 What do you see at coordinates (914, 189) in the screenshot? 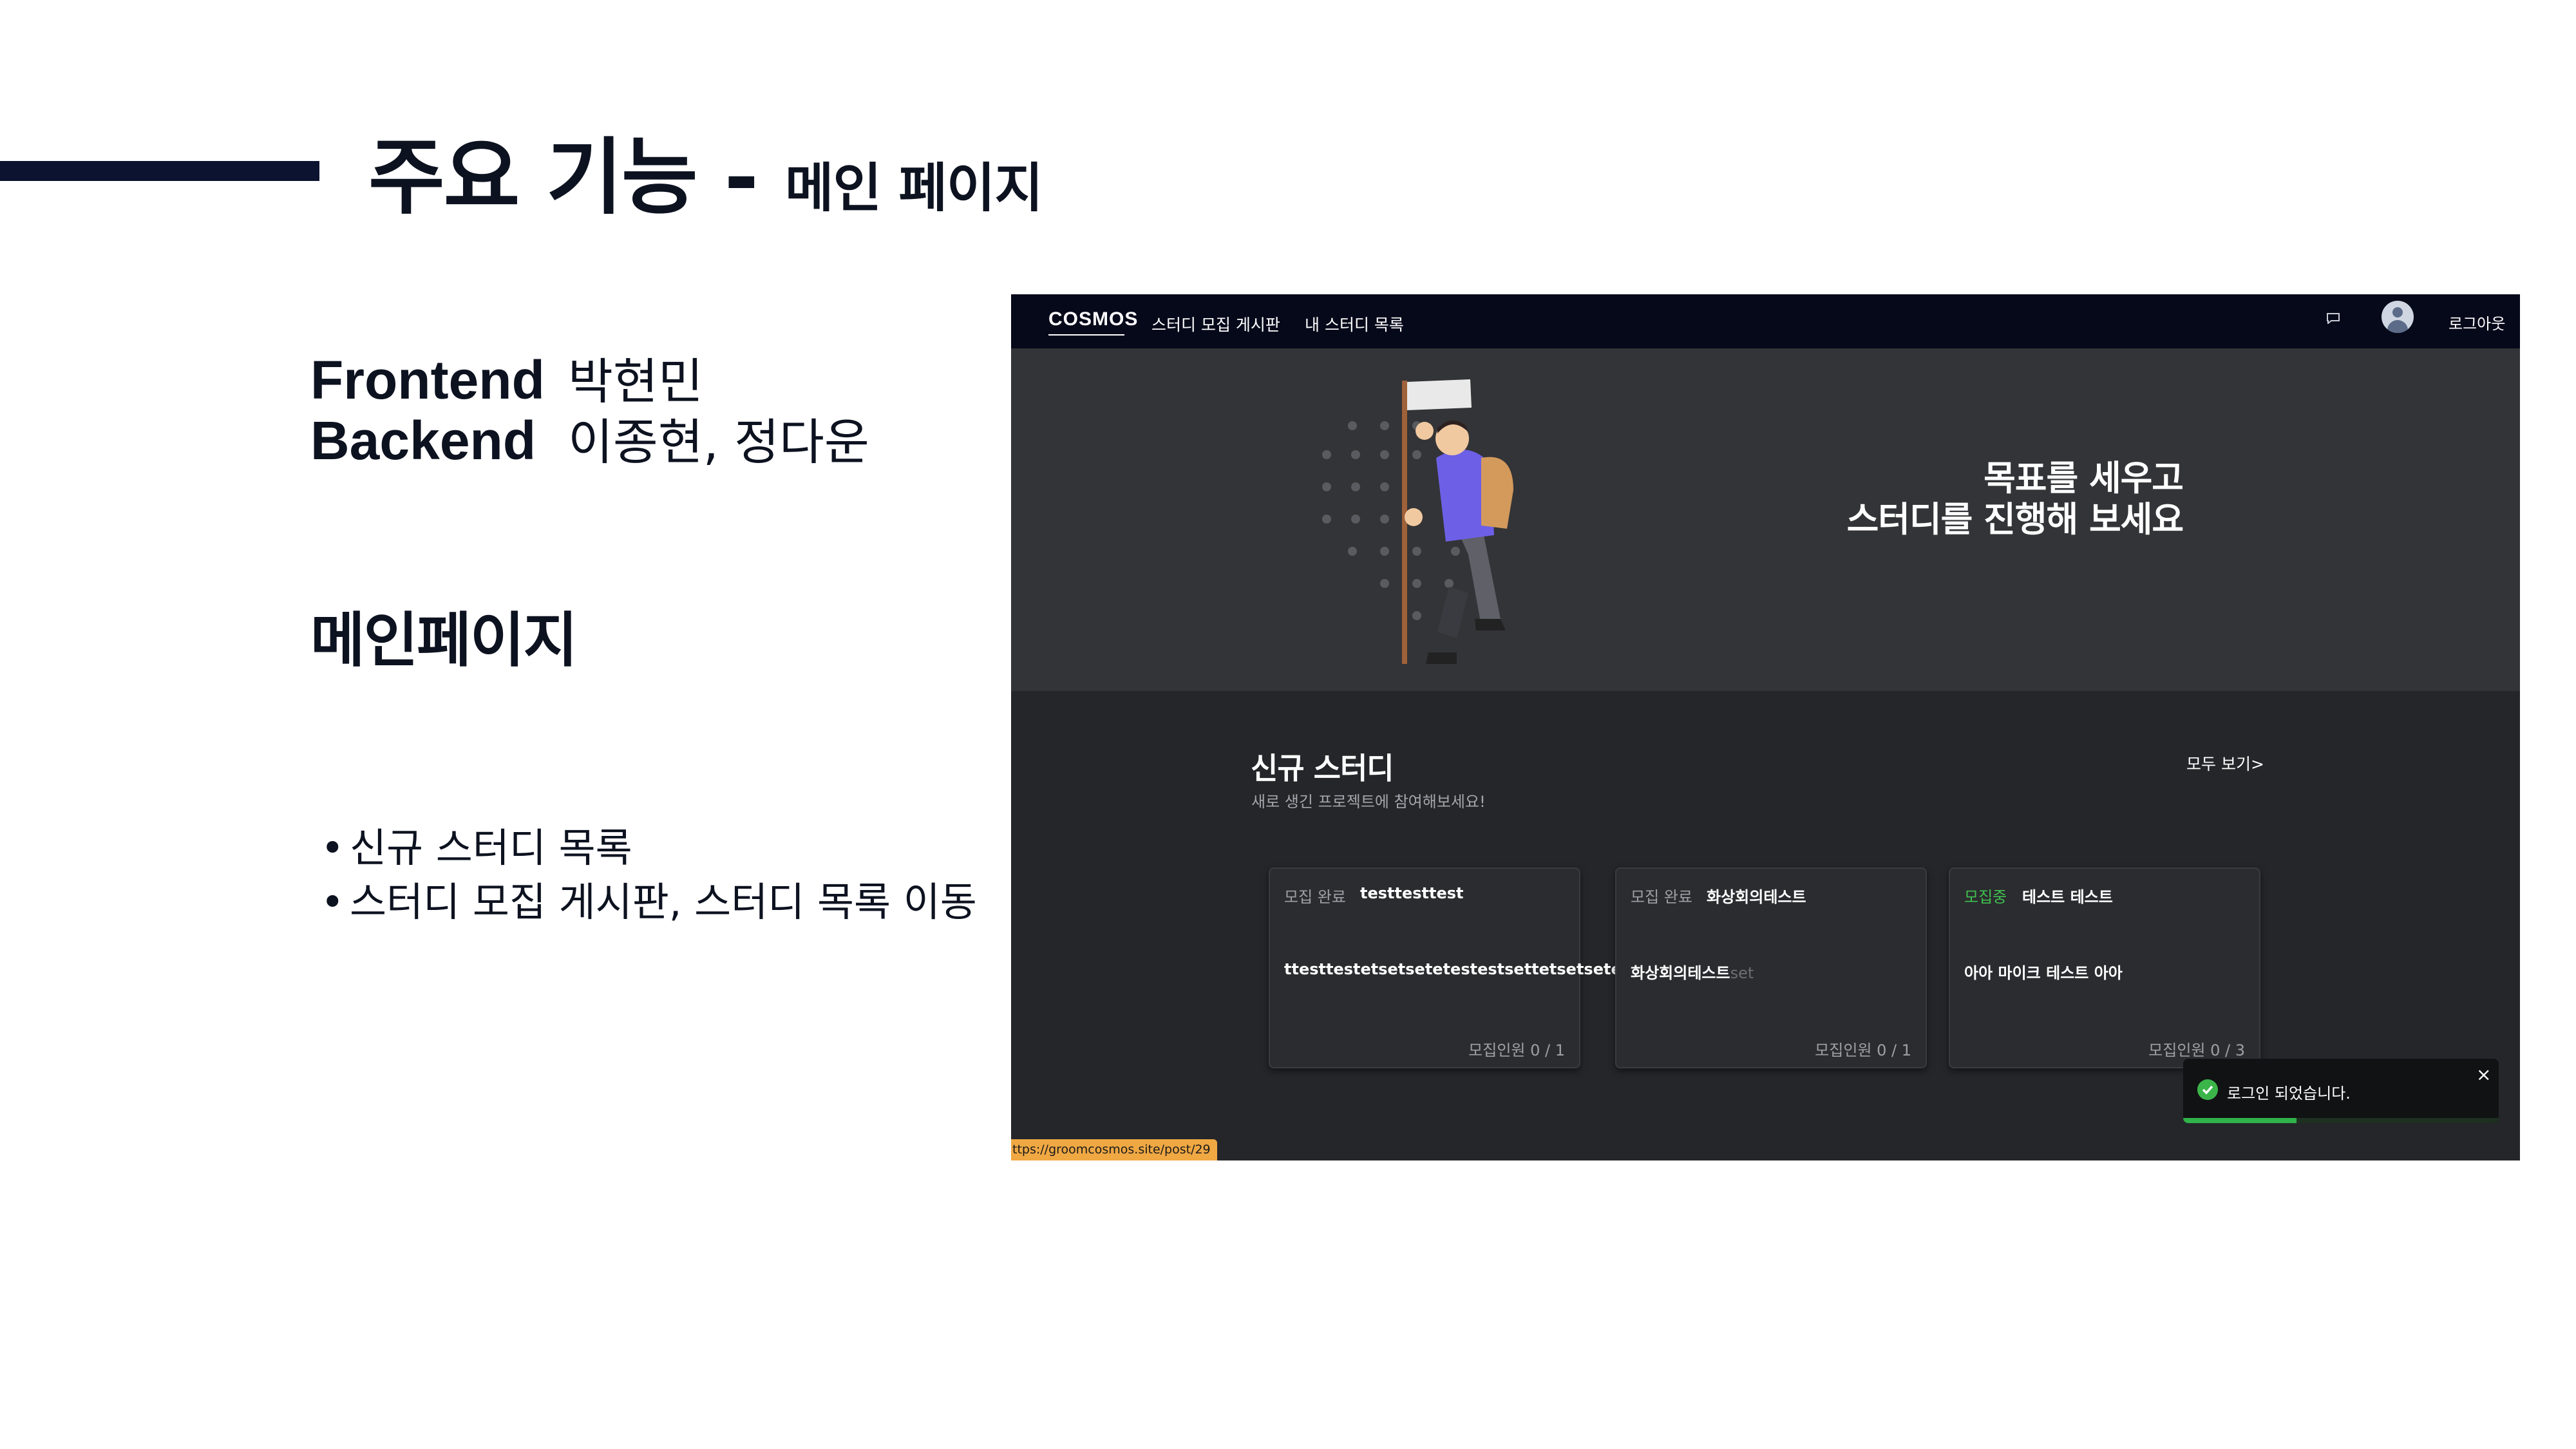
I see `slide-title-sub: 메인 페이지` at bounding box center [914, 189].